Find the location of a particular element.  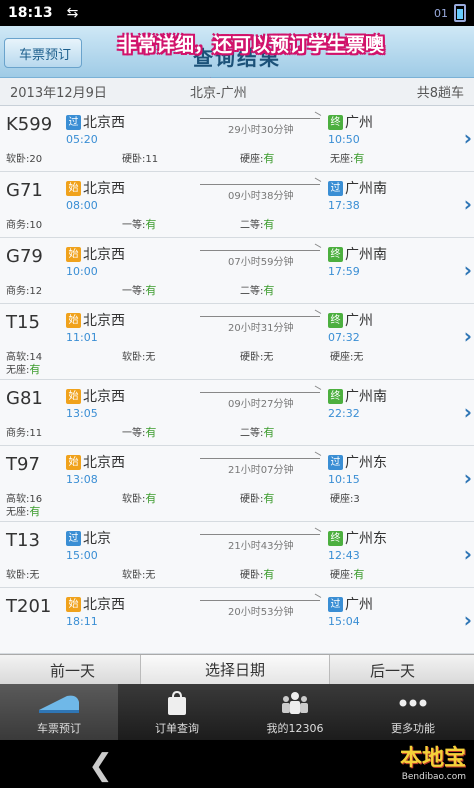

seat-info: 商务:12 is located at coordinates (24, 289).